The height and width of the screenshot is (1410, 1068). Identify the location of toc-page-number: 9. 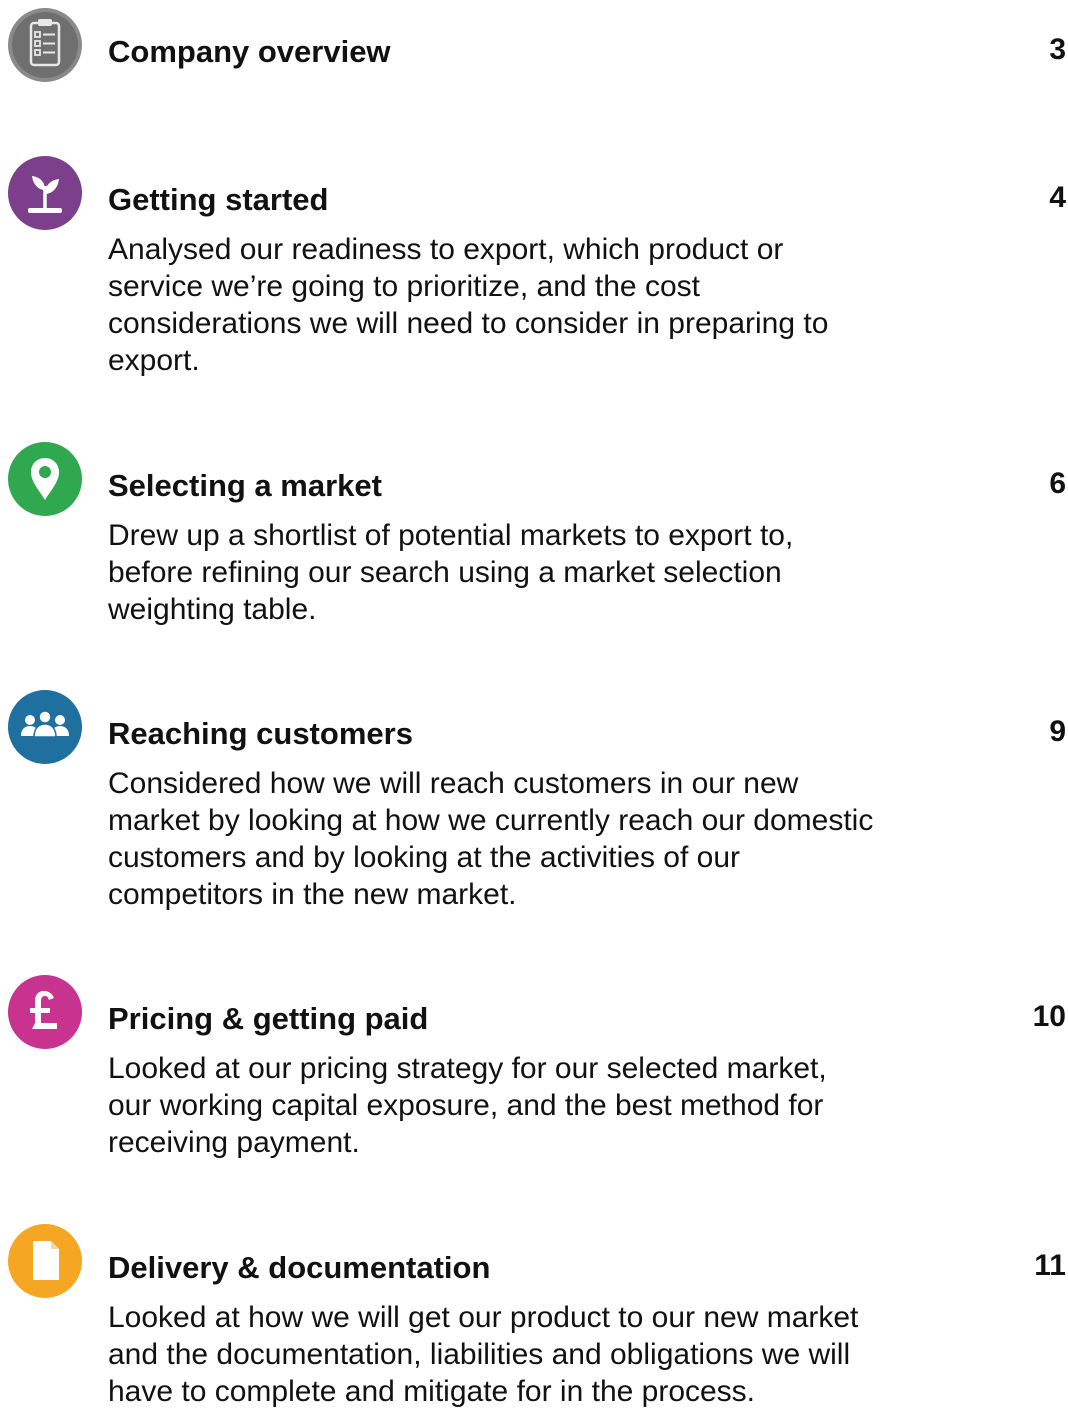
(1057, 731).